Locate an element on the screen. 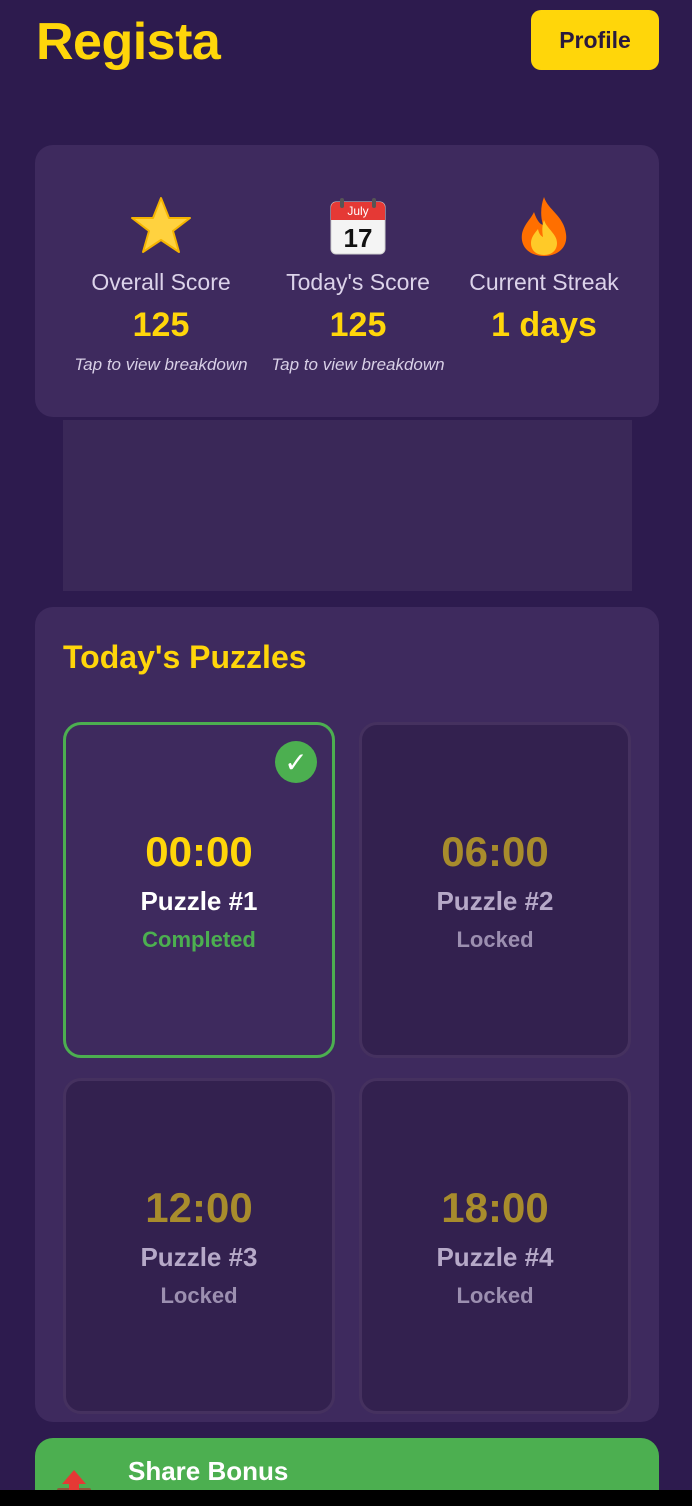  puzzle-tile-4: 18:00 Puzzle #4 Locked is located at coordinates (495, 1246).